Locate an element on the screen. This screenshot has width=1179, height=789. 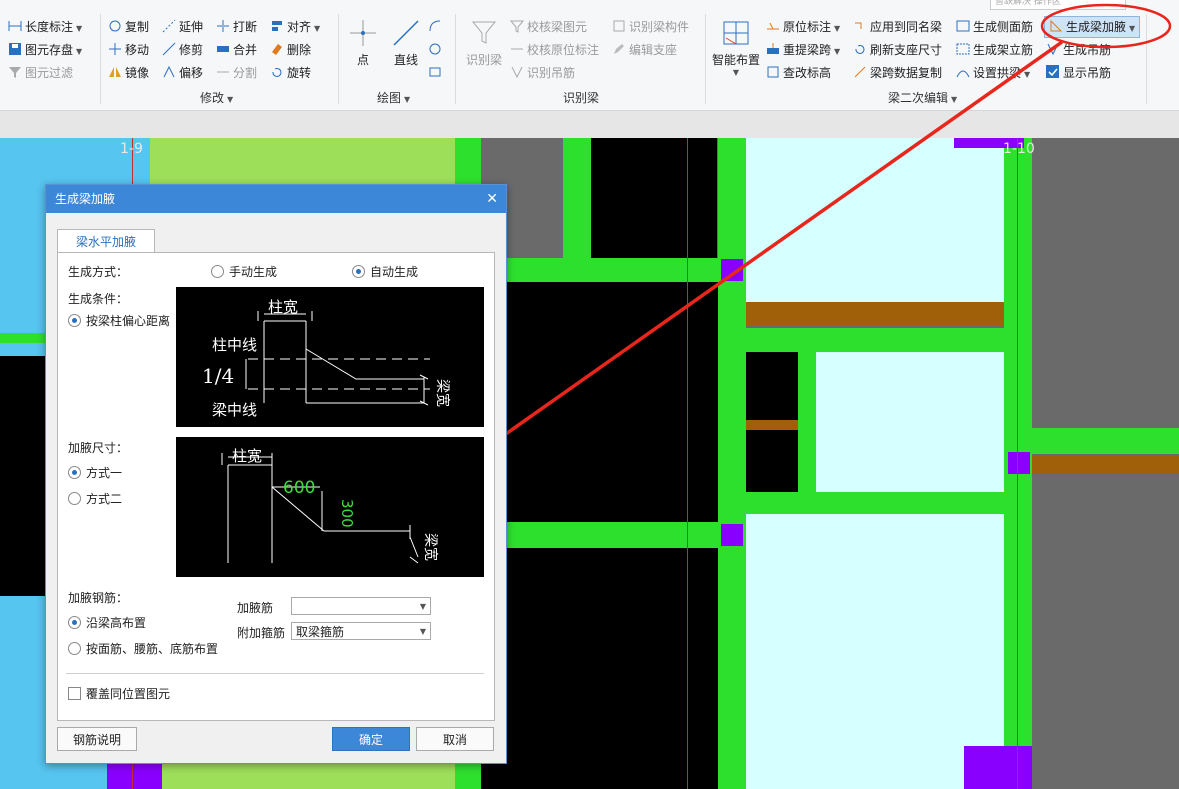
tab-horizontal-haunch: 梁水平加腋 is located at coordinates (106, 241).